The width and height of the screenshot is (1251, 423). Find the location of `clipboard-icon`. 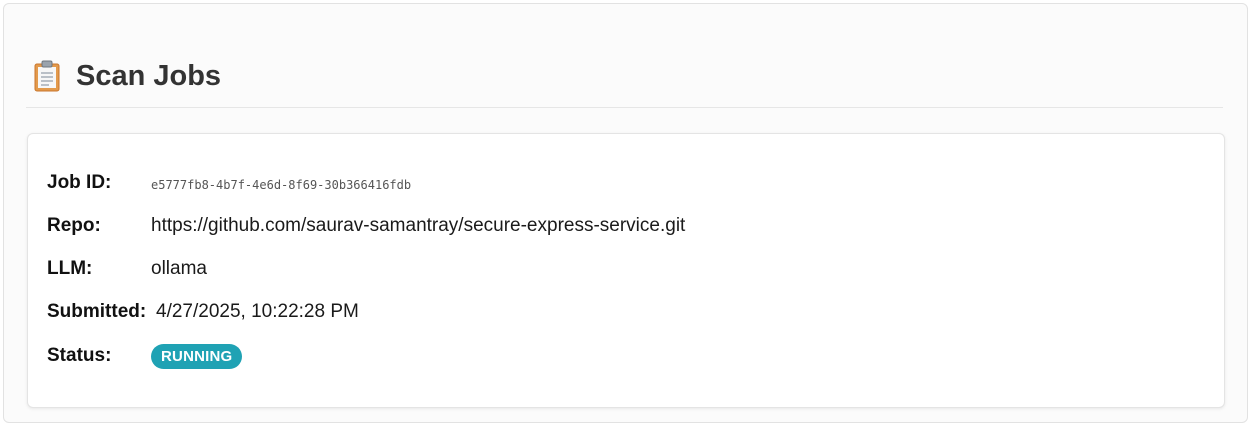

clipboard-icon is located at coordinates (47, 76).